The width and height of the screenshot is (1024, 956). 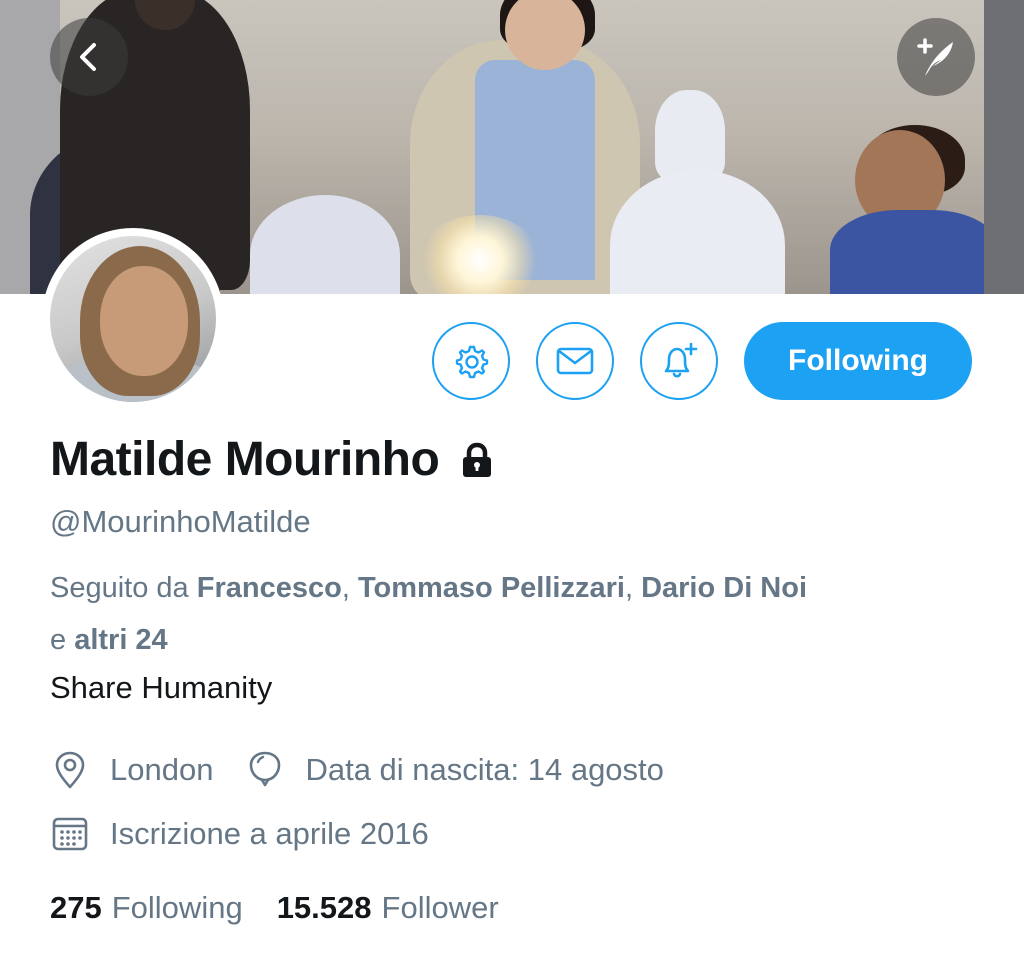 I want to click on profile-stats: 275 Following 15.528 Follower, so click(x=291, y=908).